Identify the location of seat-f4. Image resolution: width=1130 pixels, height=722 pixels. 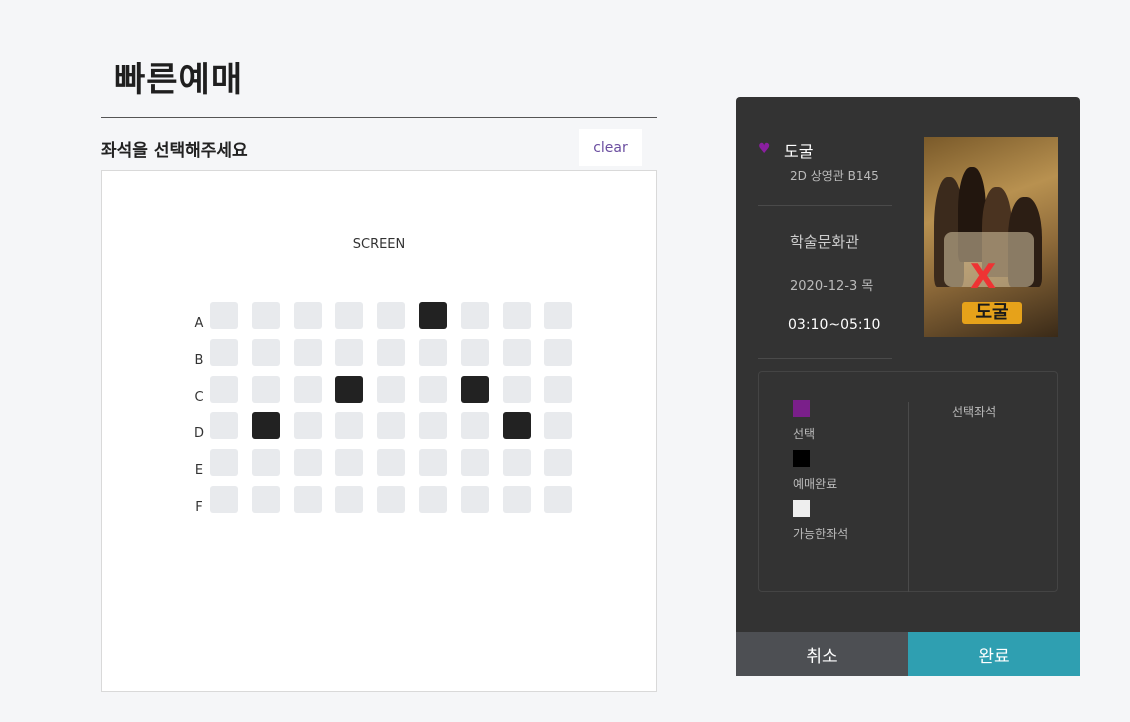
(349, 499).